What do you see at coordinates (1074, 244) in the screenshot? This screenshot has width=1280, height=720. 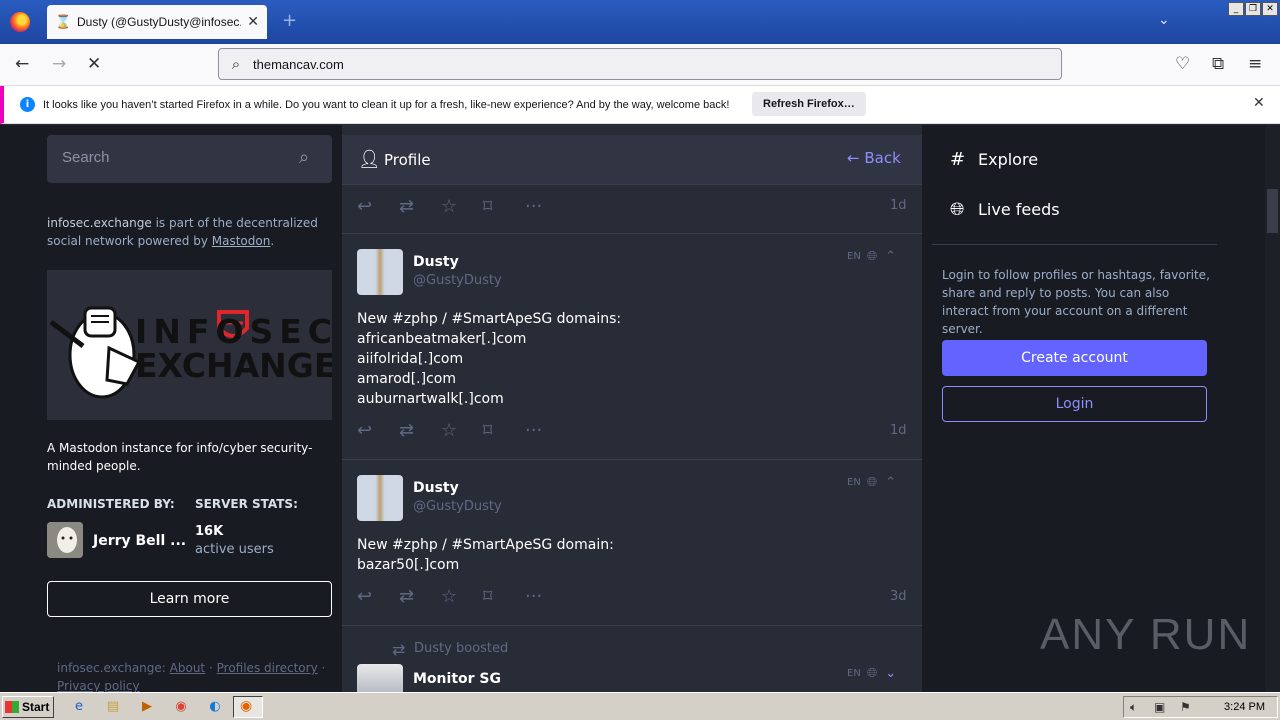 I see `divider` at bounding box center [1074, 244].